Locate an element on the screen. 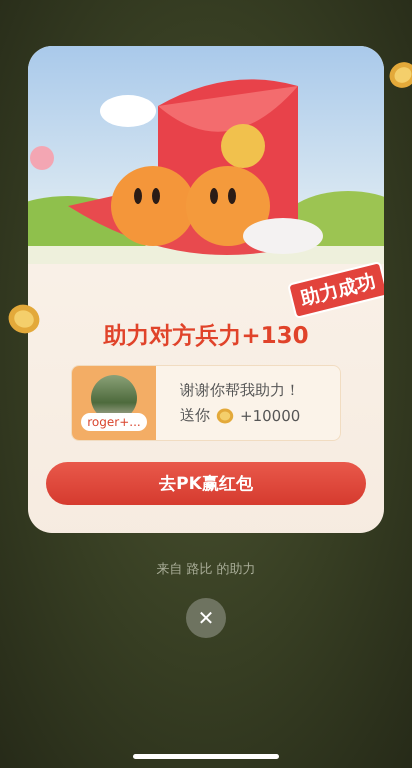 The height and width of the screenshot is (768, 412). boost-title: 助力对方兵力+130 is located at coordinates (206, 336).